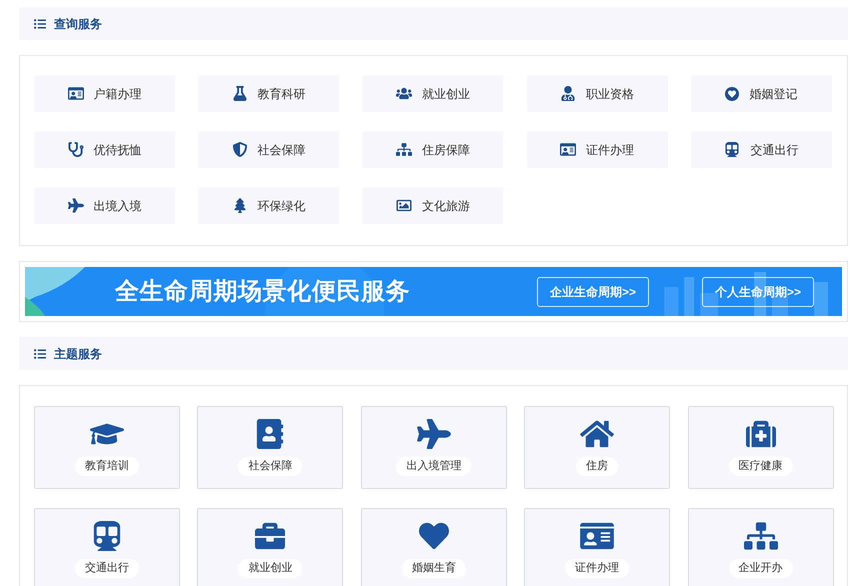 The image size is (850, 586). Describe the element at coordinates (433, 205) in the screenshot. I see `service-item: 文化旅游` at that location.